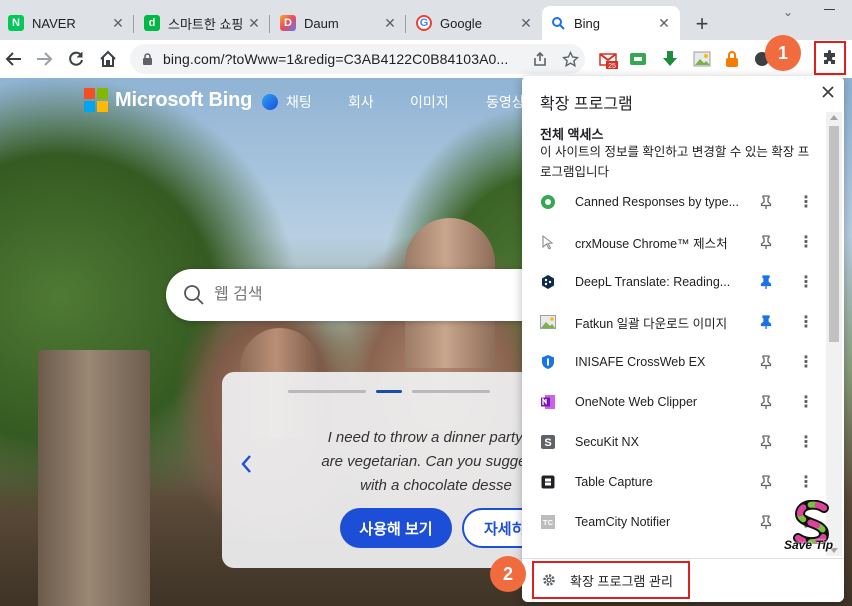  Describe the element at coordinates (203, 23) in the screenshot. I see `tab-smartstore: d 스마트한 쇼핑 ✕` at that location.